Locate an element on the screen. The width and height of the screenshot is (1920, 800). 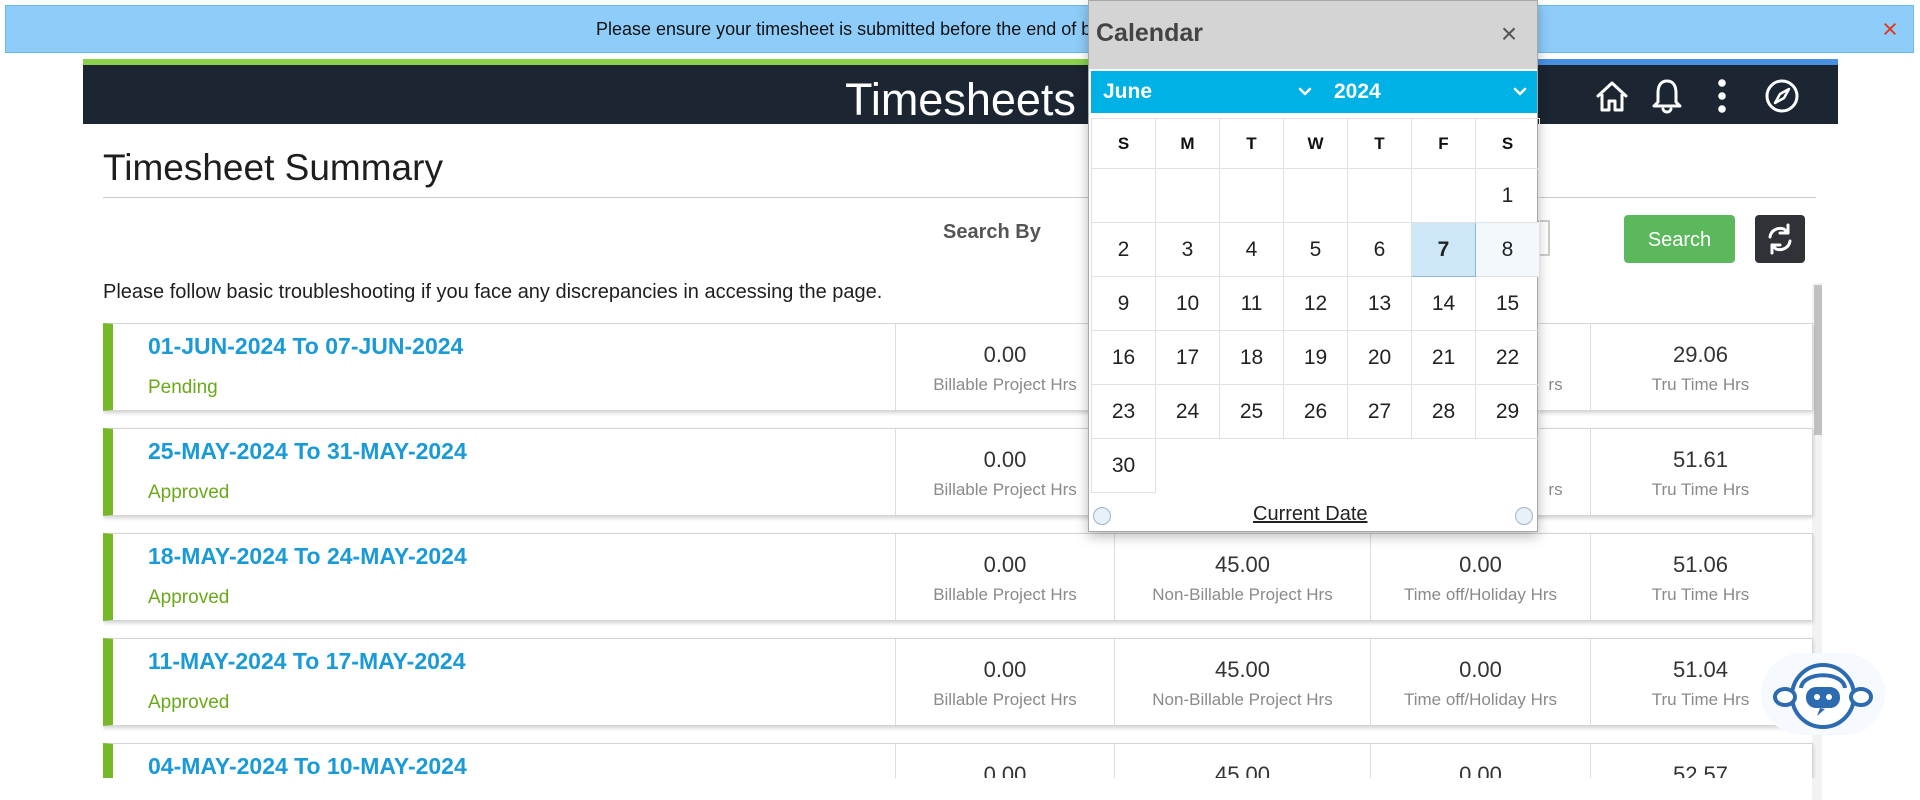
weekday-row: S M T W T F S is located at coordinates (1315, 143).